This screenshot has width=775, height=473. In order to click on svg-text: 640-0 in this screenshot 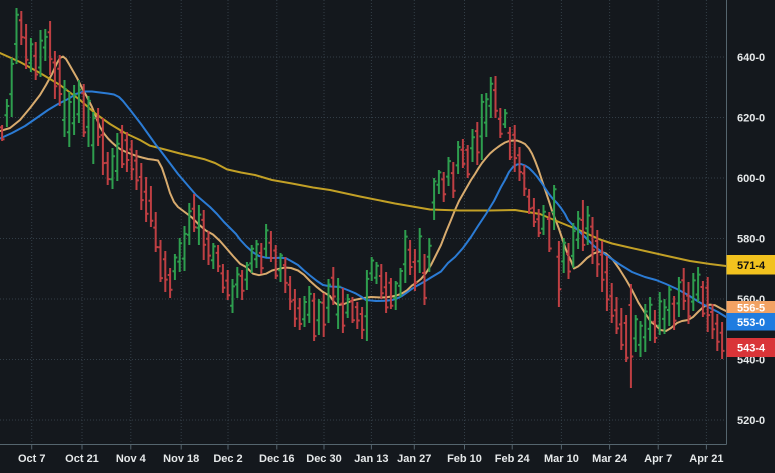, I will do `click(751, 58)`.